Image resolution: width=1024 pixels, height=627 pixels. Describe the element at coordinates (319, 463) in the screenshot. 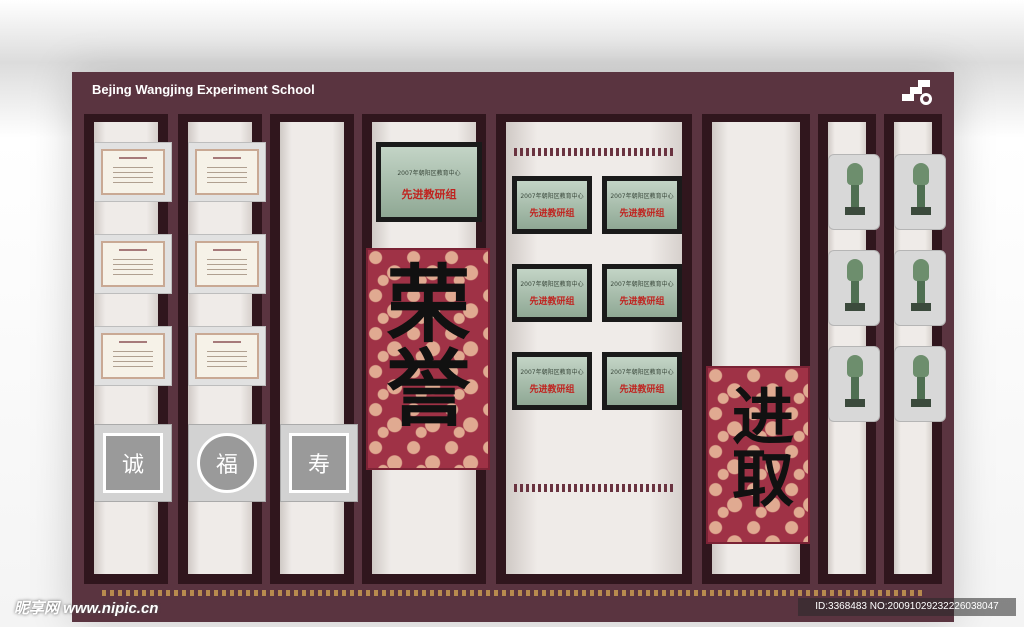

I see `seal-stamp: 寿` at that location.